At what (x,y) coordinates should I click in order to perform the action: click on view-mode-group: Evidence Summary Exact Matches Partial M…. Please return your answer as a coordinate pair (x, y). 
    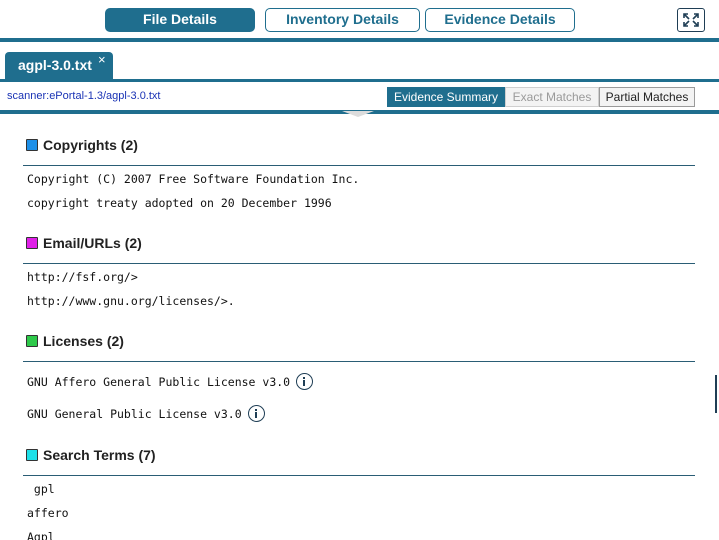
    Looking at the image, I should click on (541, 97).